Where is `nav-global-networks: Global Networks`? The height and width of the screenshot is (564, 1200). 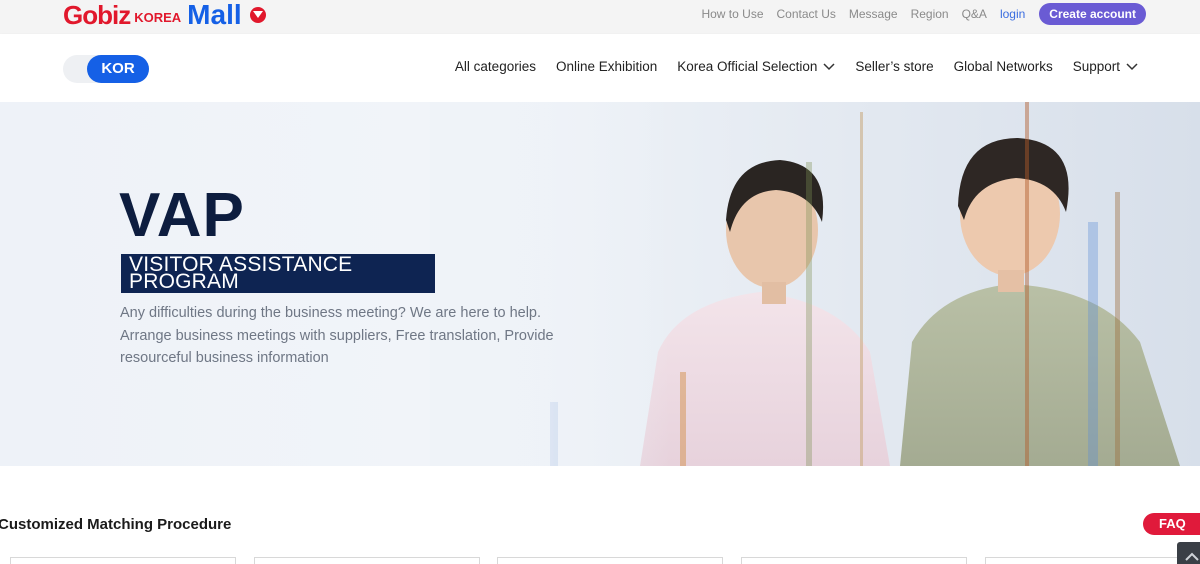 nav-global-networks: Global Networks is located at coordinates (1003, 66).